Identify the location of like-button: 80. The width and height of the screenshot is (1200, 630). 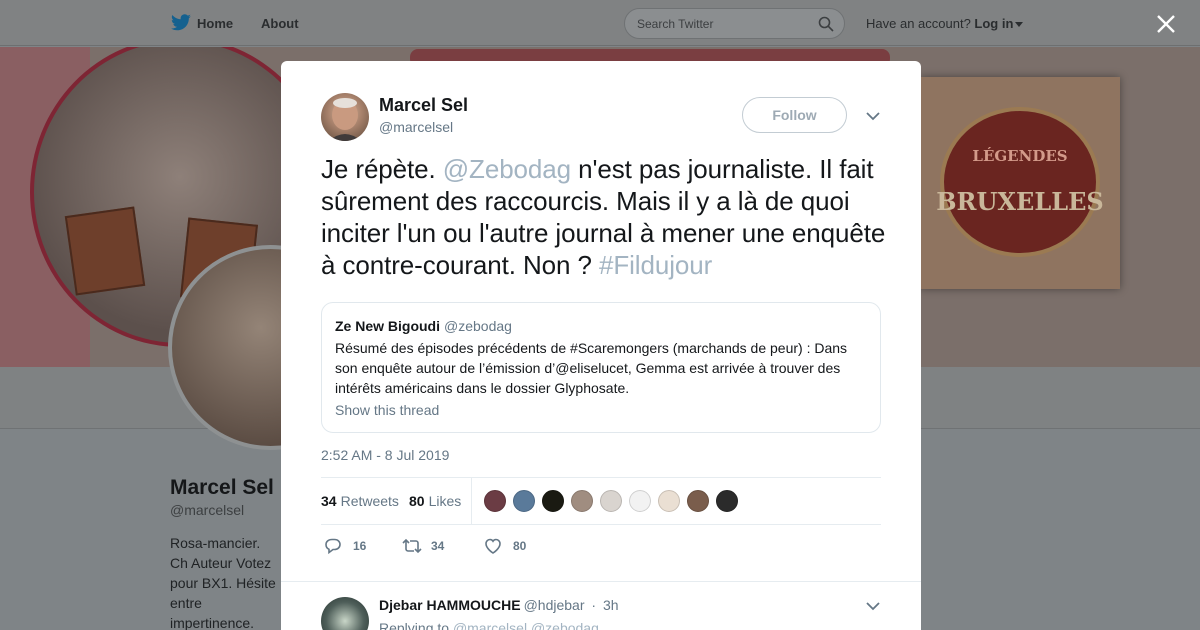
(513, 546).